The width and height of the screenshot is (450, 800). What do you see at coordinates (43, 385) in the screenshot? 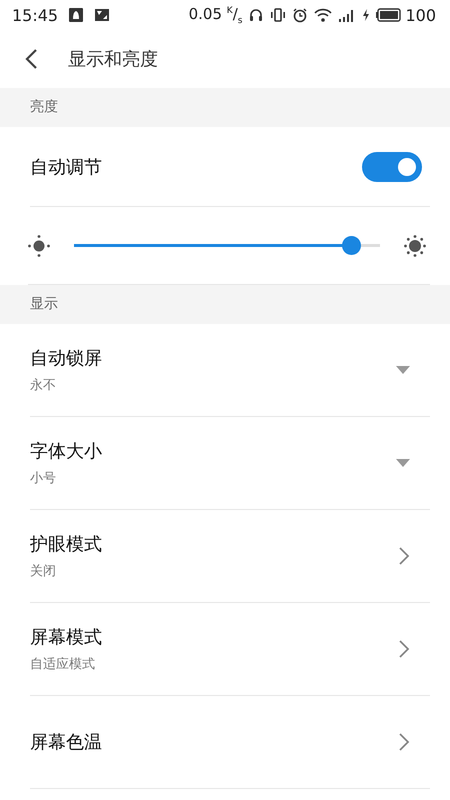
I see `setting-value: 永不` at bounding box center [43, 385].